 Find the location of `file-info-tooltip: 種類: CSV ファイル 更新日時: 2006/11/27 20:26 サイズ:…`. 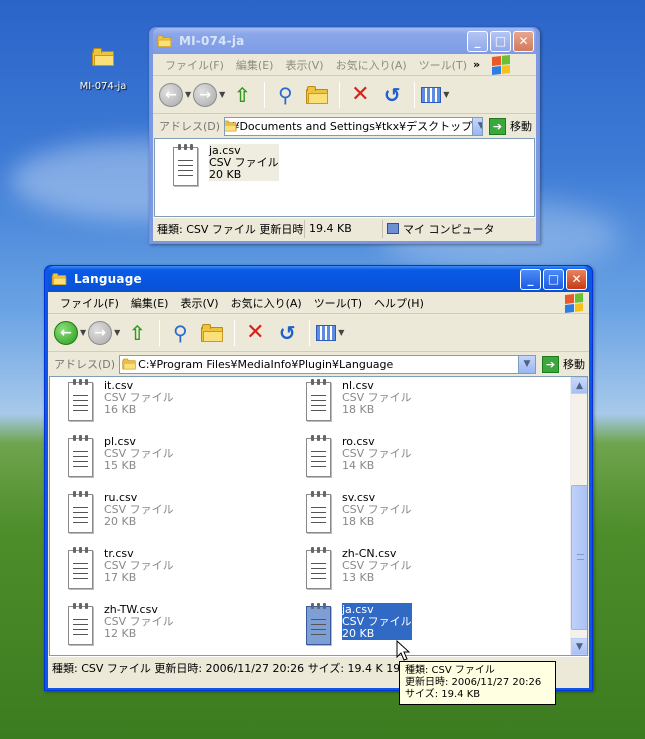

file-info-tooltip: 種類: CSV ファイル 更新日時: 2006/11/27 20:26 サイズ:… is located at coordinates (477, 683).